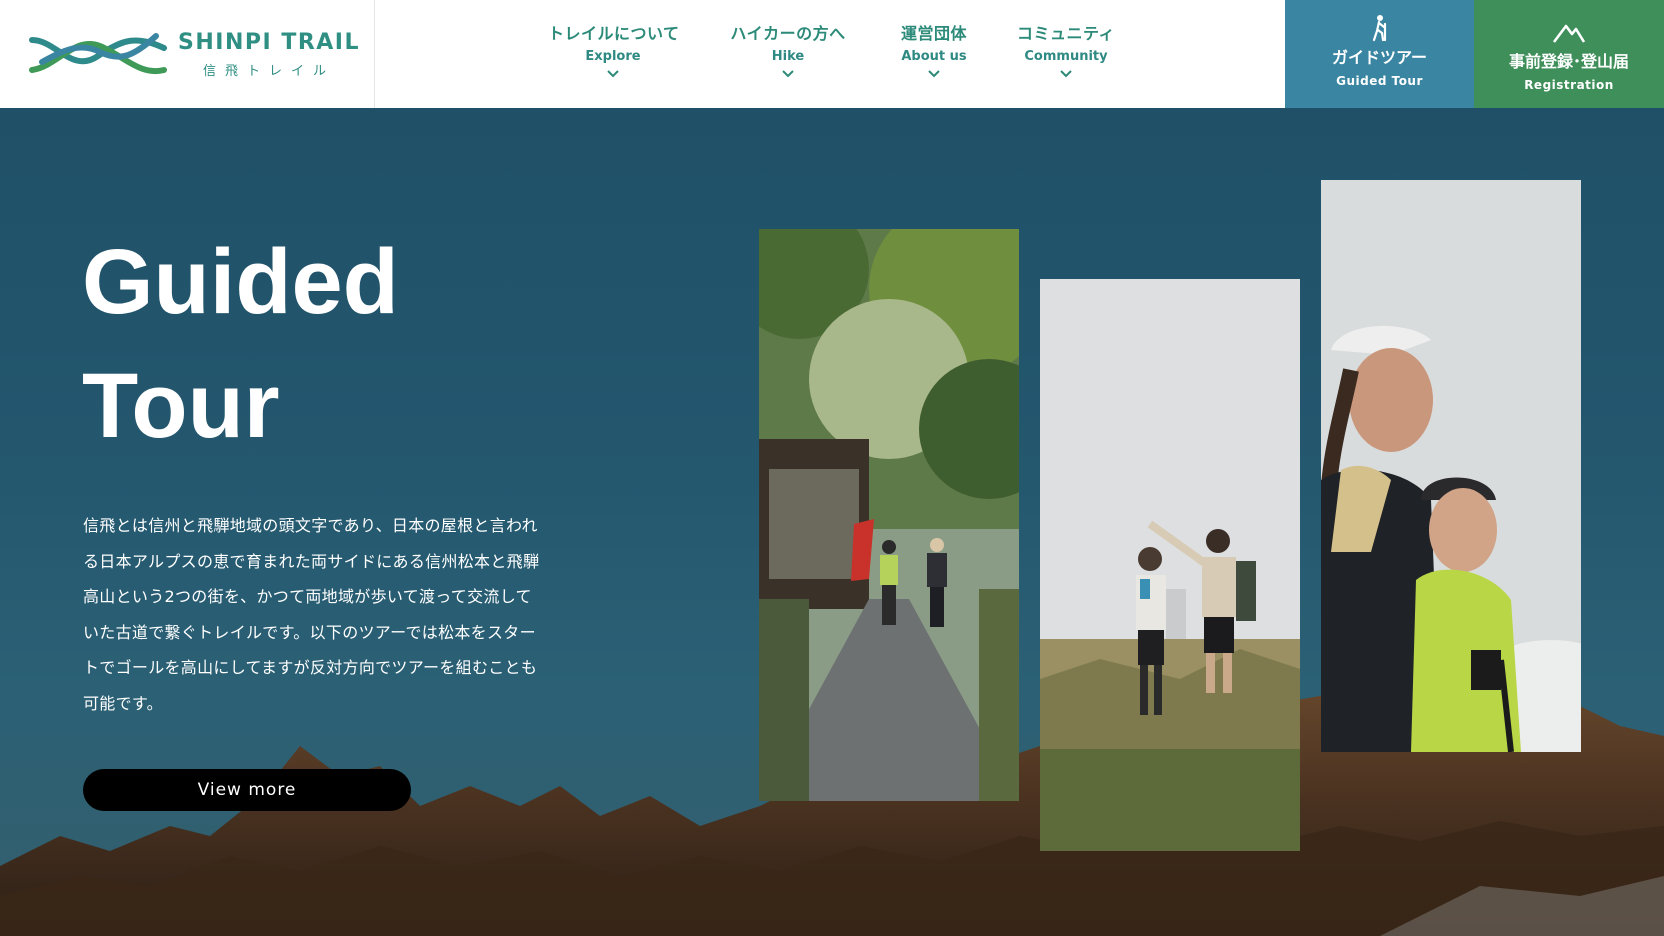 The height and width of the screenshot is (936, 1664). What do you see at coordinates (181, 406) in the screenshot?
I see `title-line-2: Tour` at bounding box center [181, 406].